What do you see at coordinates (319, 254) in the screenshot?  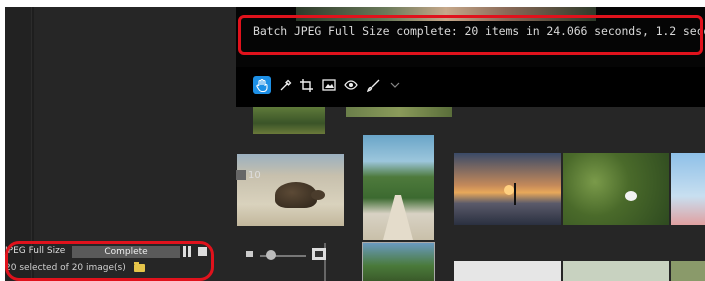 I see `large-thumbnail-icon` at bounding box center [319, 254].